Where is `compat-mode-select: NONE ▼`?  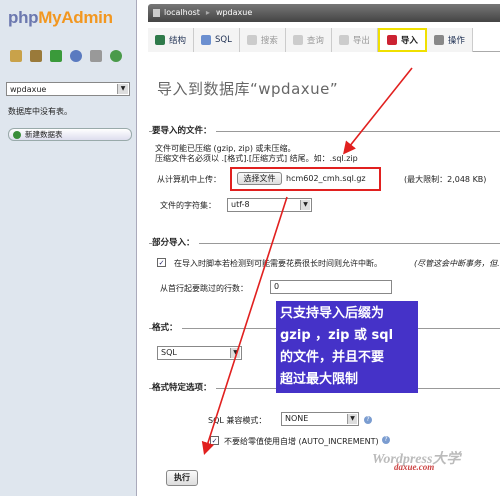 compat-mode-select: NONE ▼ is located at coordinates (320, 419).